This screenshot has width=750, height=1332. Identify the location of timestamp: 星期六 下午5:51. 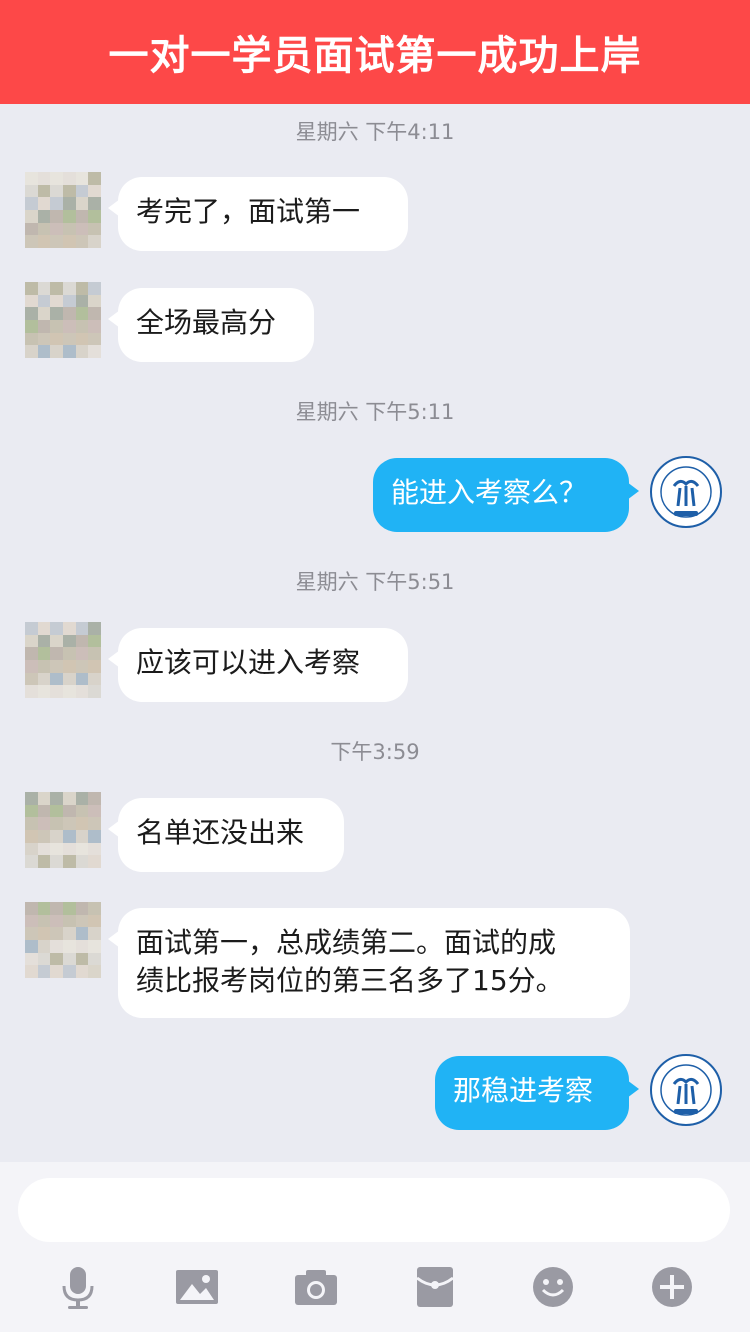
(375, 582).